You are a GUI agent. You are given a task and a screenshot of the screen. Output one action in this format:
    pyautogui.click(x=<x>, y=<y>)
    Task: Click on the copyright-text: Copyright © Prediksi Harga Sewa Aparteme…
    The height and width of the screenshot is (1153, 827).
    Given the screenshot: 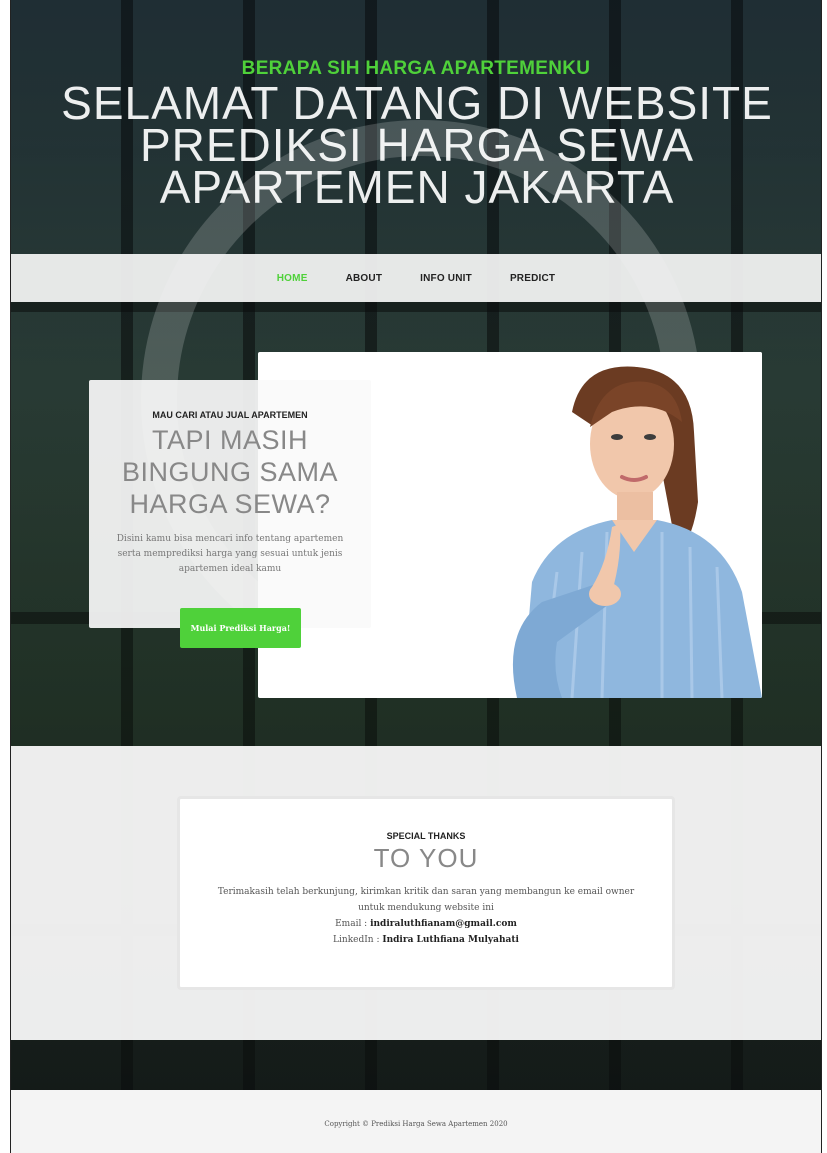 What is the action you would take?
    pyautogui.click(x=416, y=1124)
    